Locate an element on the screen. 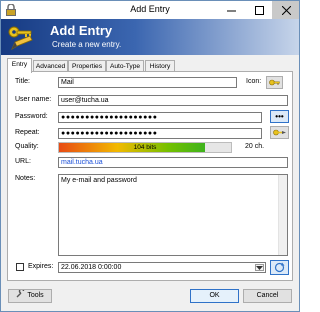 This screenshot has width=320, height=312. title-label: Title: is located at coordinates (22, 81).